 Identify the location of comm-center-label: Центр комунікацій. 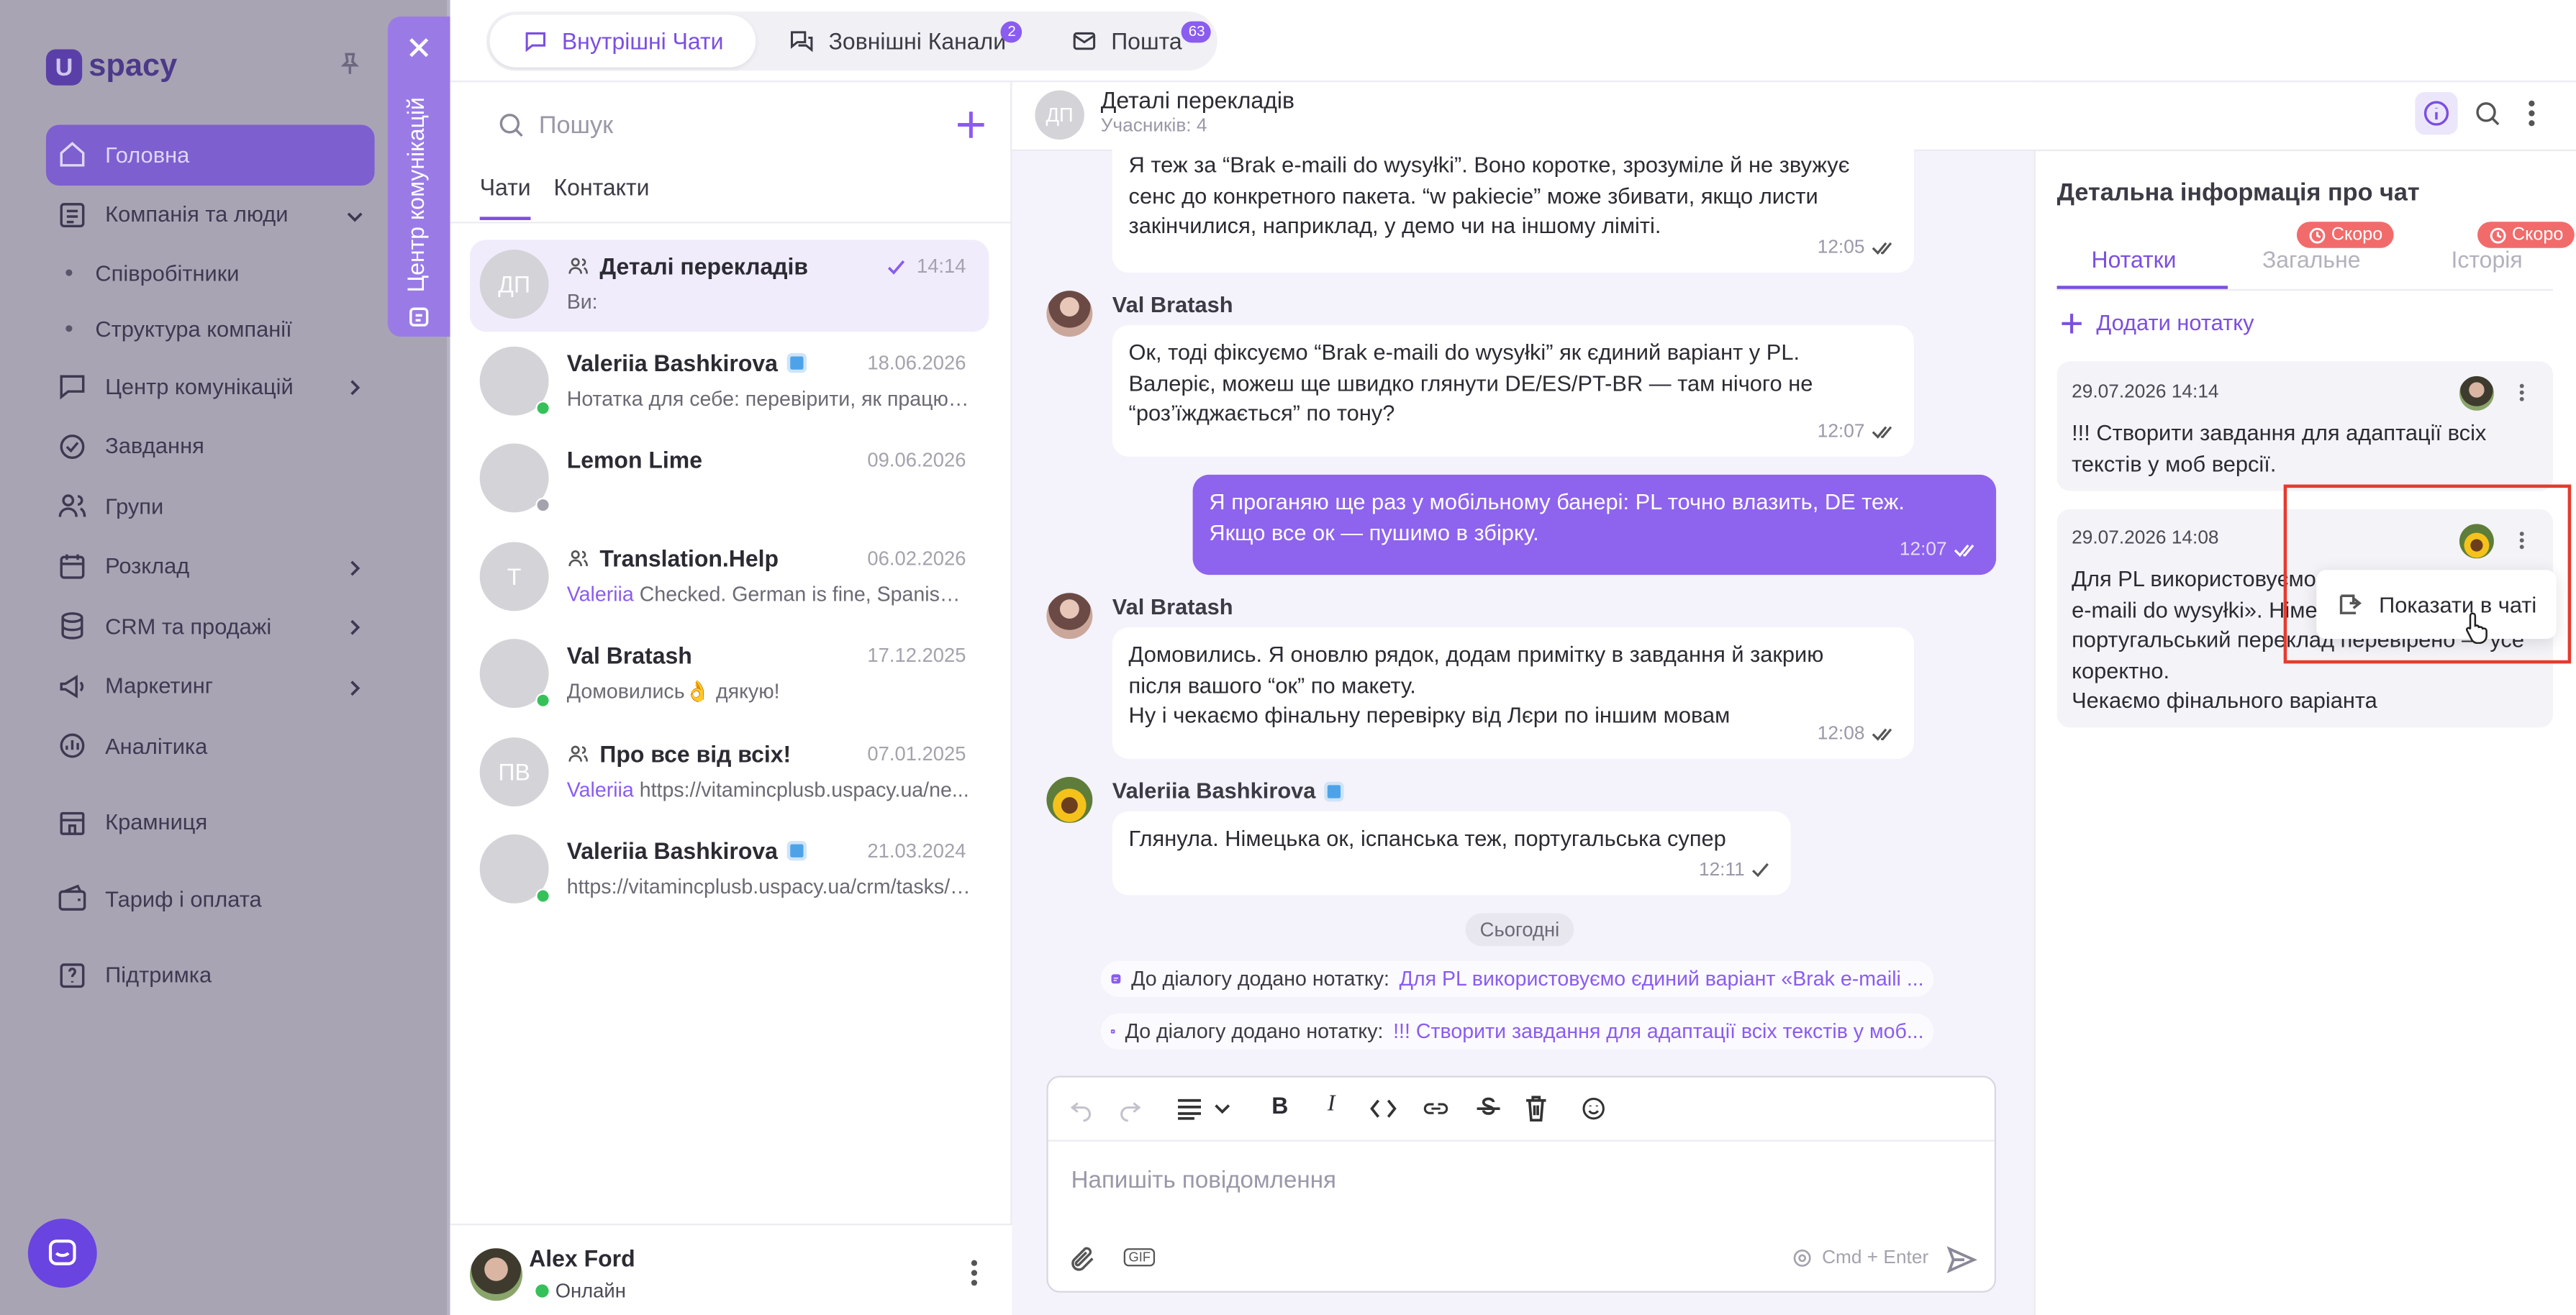
(415, 195).